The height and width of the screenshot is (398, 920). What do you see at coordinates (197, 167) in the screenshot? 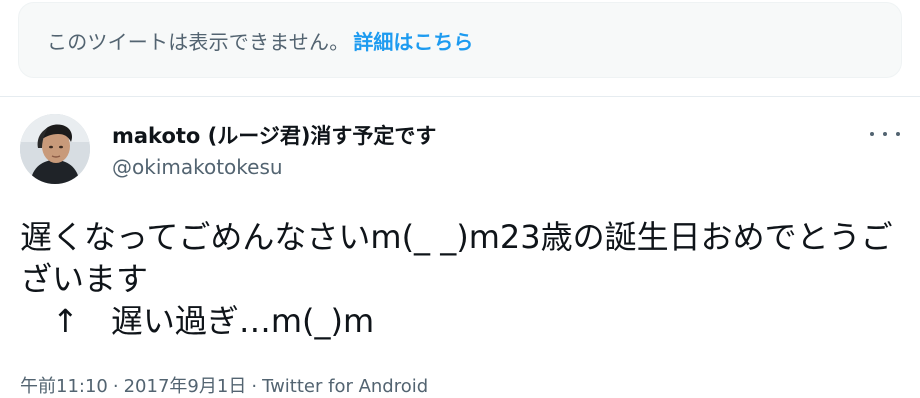
I see `user-handle: @okimakotokesu` at bounding box center [197, 167].